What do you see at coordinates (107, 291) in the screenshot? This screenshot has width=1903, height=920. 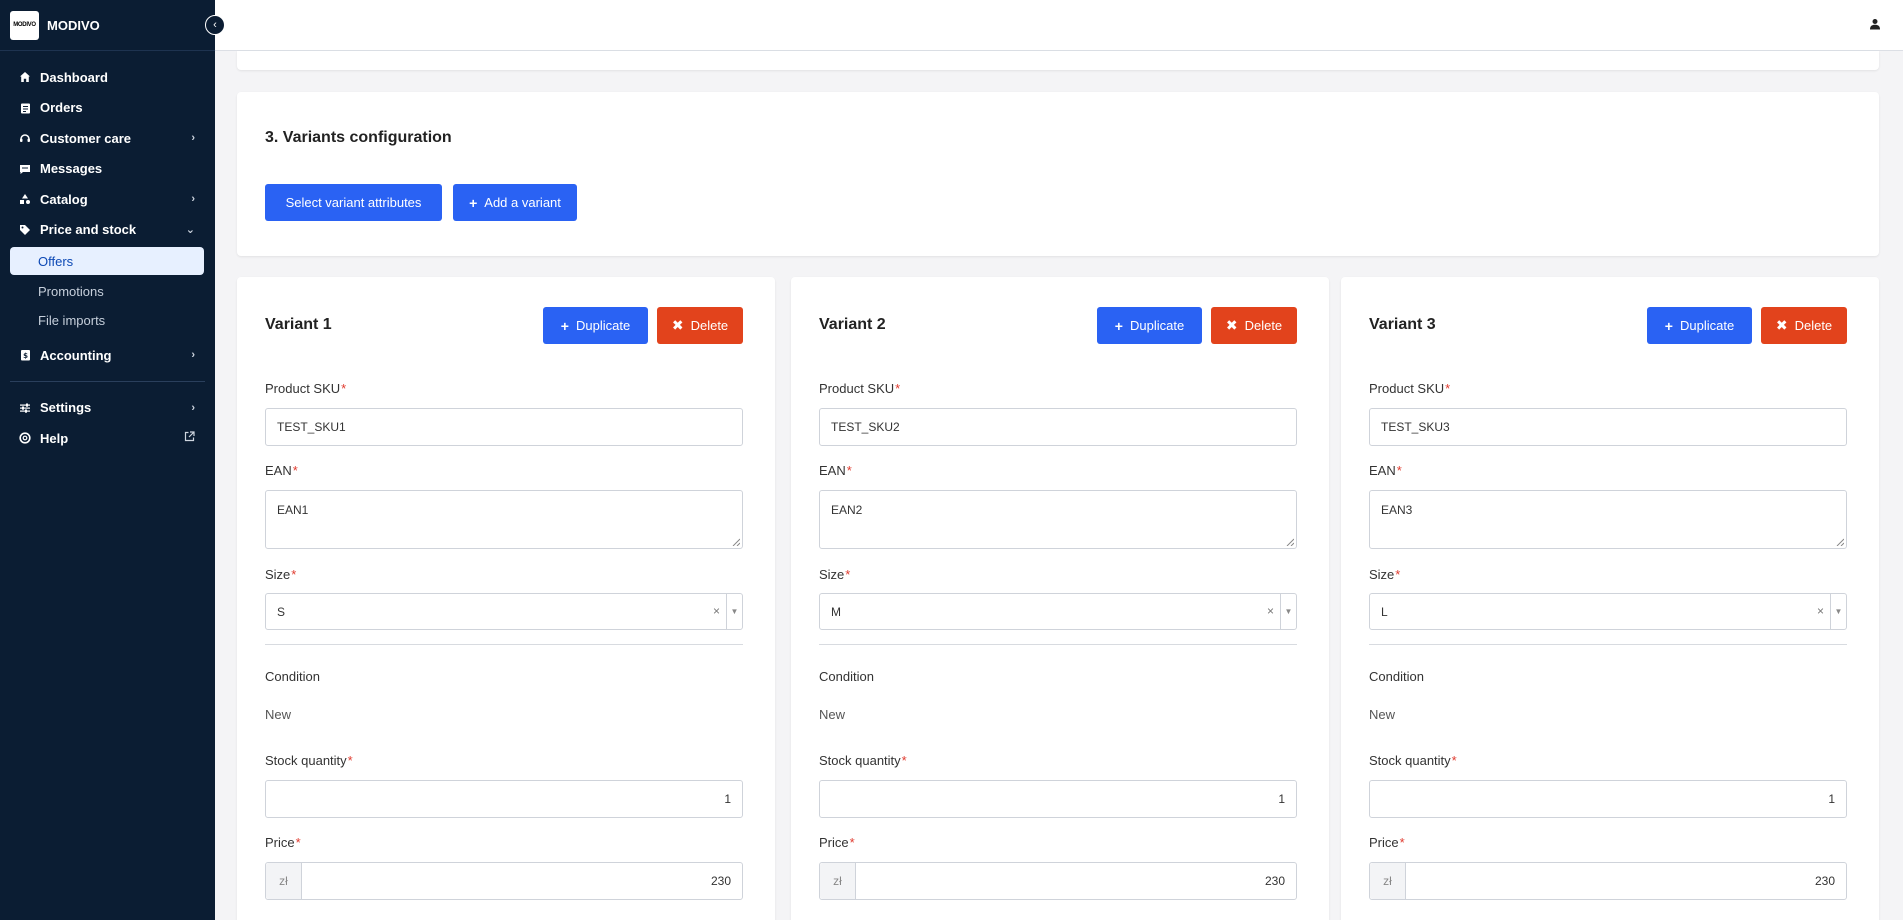 I see `sidebar-subitem-promotions: Promotions` at bounding box center [107, 291].